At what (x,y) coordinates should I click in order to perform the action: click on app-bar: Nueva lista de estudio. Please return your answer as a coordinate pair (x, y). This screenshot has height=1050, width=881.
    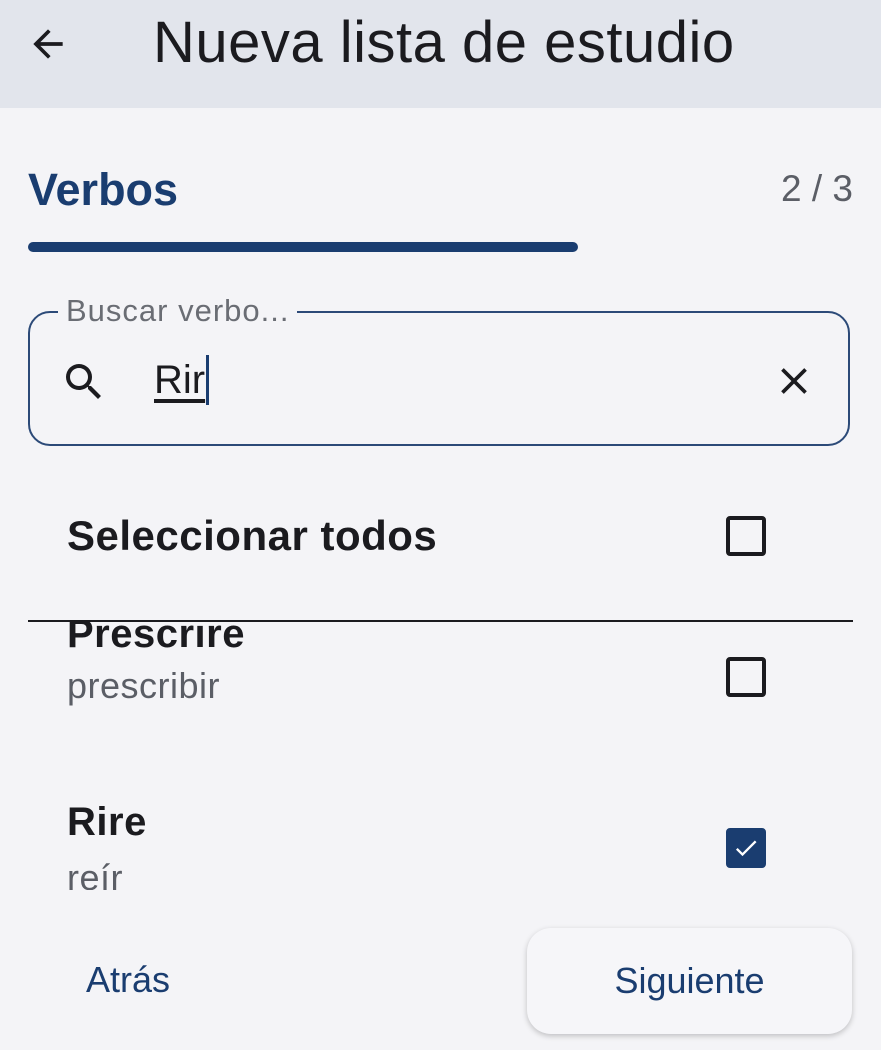
    Looking at the image, I should click on (440, 54).